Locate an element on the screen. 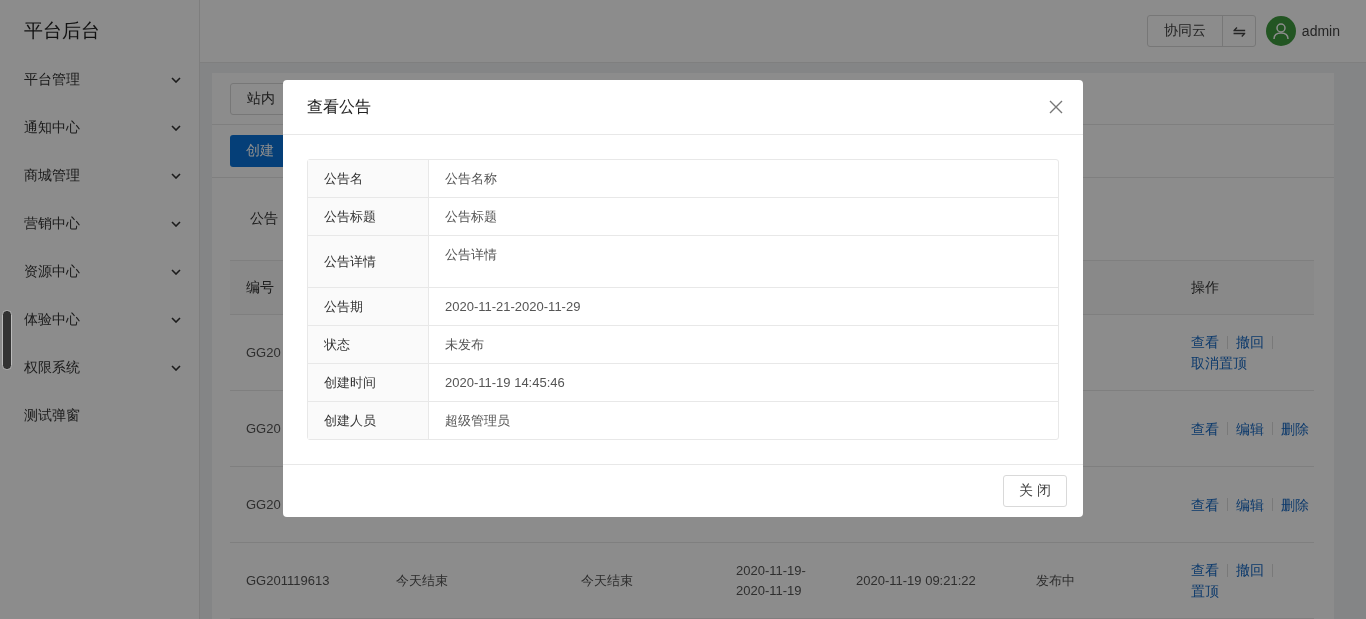  field-label: 状态 is located at coordinates (337, 344).